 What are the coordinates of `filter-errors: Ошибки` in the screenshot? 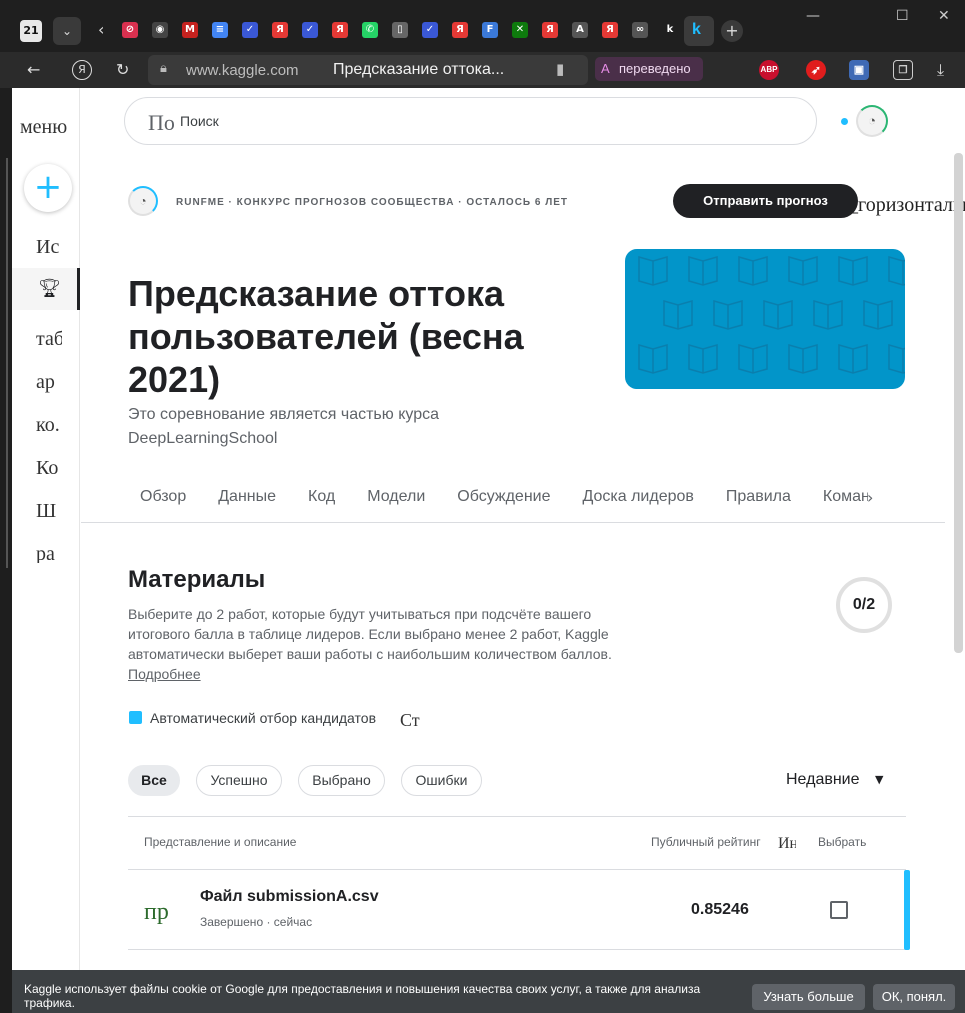 It's located at (441, 780).